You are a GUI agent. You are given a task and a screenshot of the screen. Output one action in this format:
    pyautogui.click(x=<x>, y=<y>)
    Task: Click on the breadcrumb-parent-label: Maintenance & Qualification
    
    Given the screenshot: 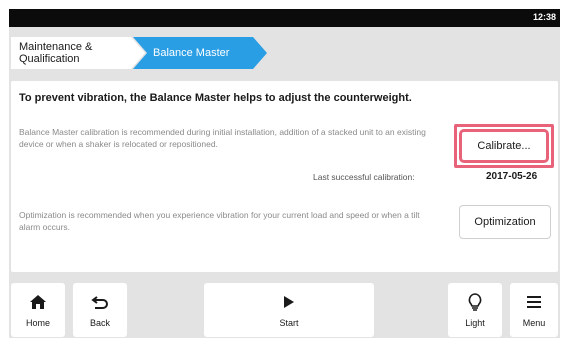 What is the action you would take?
    pyautogui.click(x=56, y=53)
    